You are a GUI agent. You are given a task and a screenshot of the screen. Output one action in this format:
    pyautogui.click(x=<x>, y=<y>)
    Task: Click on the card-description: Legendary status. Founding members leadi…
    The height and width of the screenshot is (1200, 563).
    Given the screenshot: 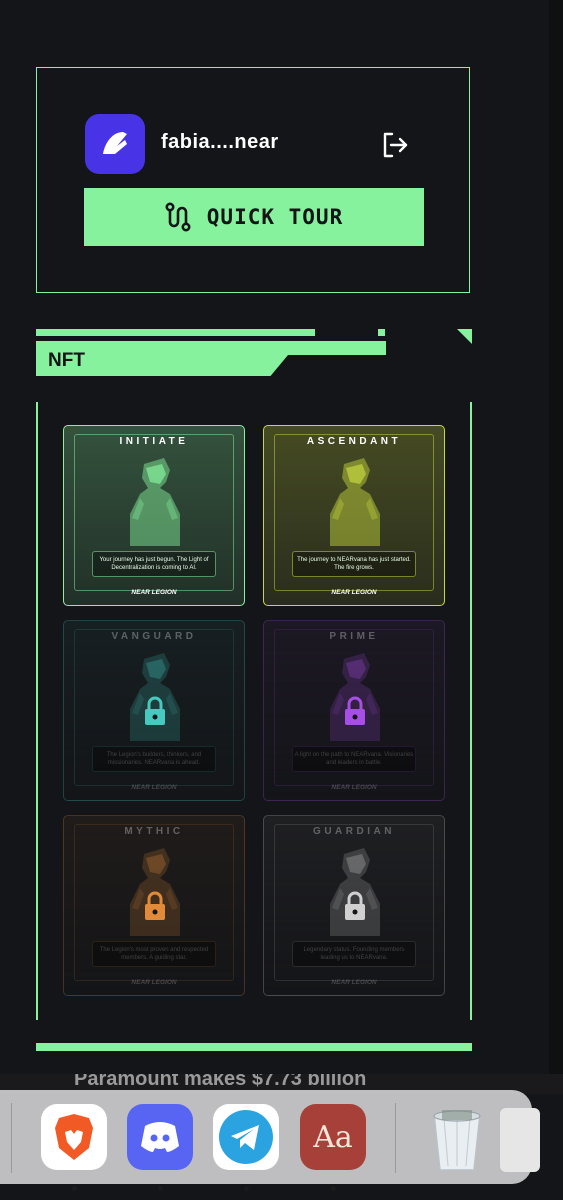 What is the action you would take?
    pyautogui.click(x=354, y=954)
    